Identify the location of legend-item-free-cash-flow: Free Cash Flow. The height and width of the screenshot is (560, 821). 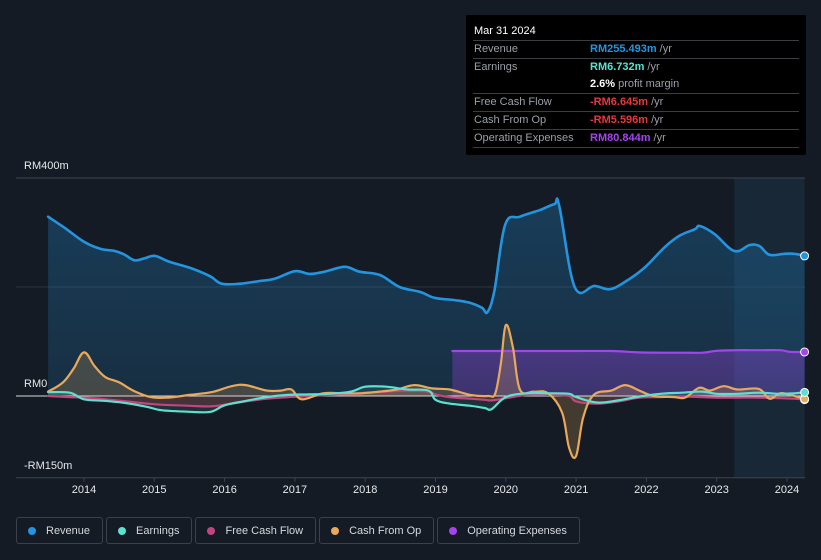
(256, 530).